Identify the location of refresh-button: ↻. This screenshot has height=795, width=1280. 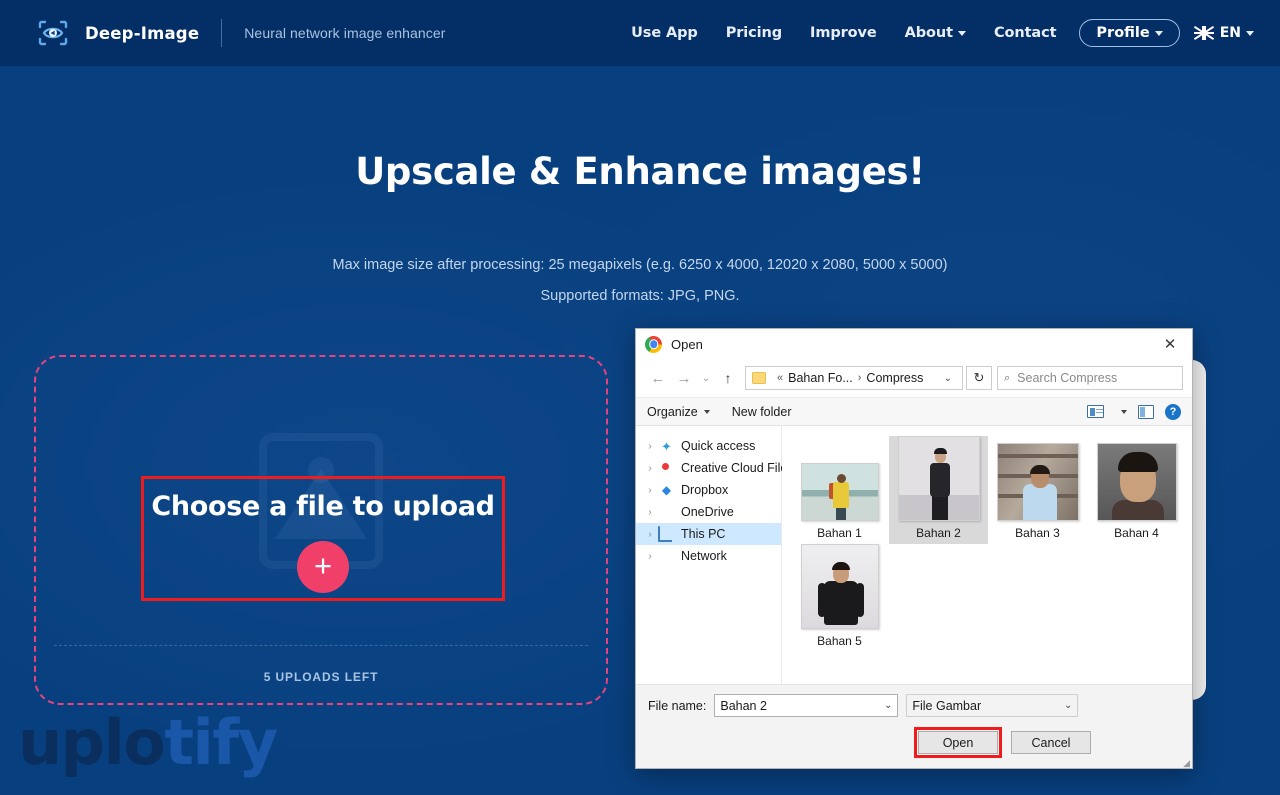
(979, 378).